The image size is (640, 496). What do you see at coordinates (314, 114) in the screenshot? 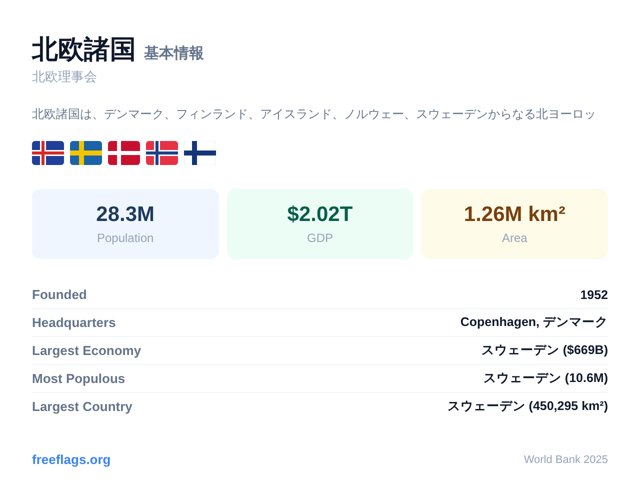
I see `description: 北欧諸国は、デンマーク、フィンランド、アイスランド、ノルウェー、スウェーデンからなる北ヨーロッ` at bounding box center [314, 114].